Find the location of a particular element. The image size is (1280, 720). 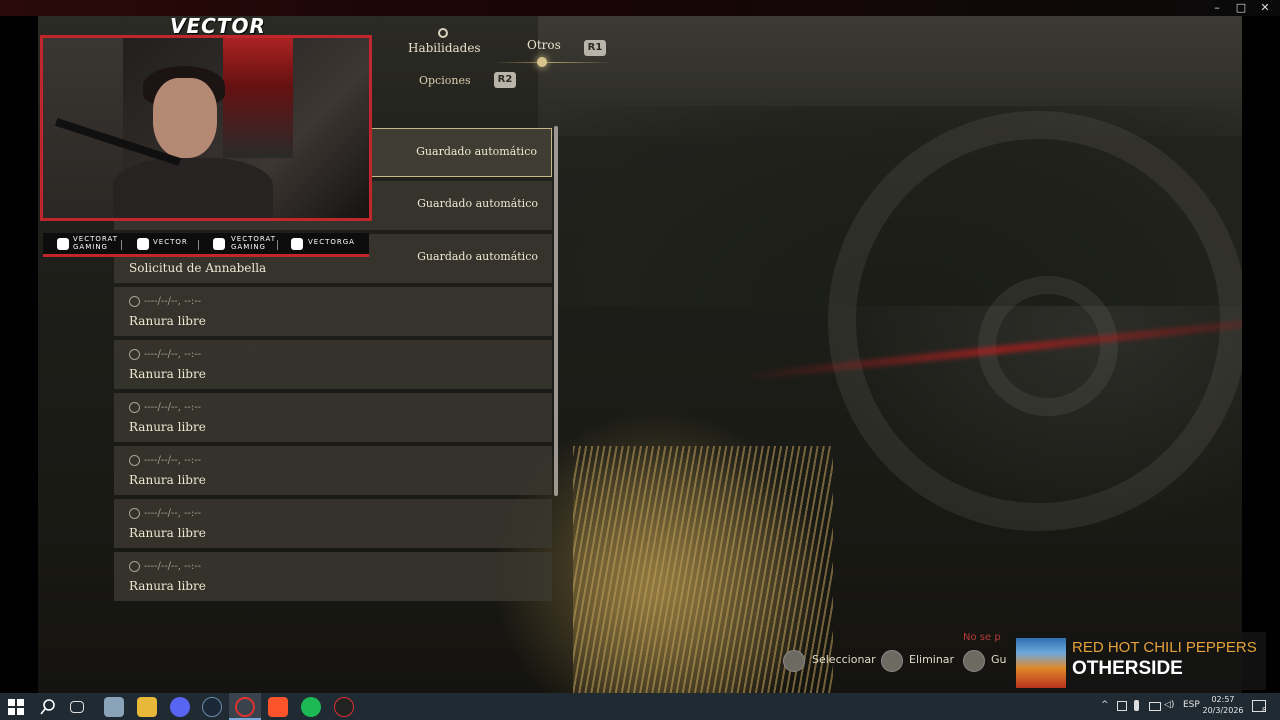

clock-time: 02:57 is located at coordinates (1223, 699).